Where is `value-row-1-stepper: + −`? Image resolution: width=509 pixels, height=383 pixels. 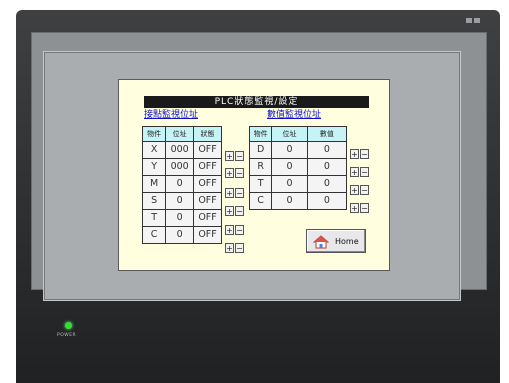
value-row-1-stepper: + − is located at coordinates (359, 154).